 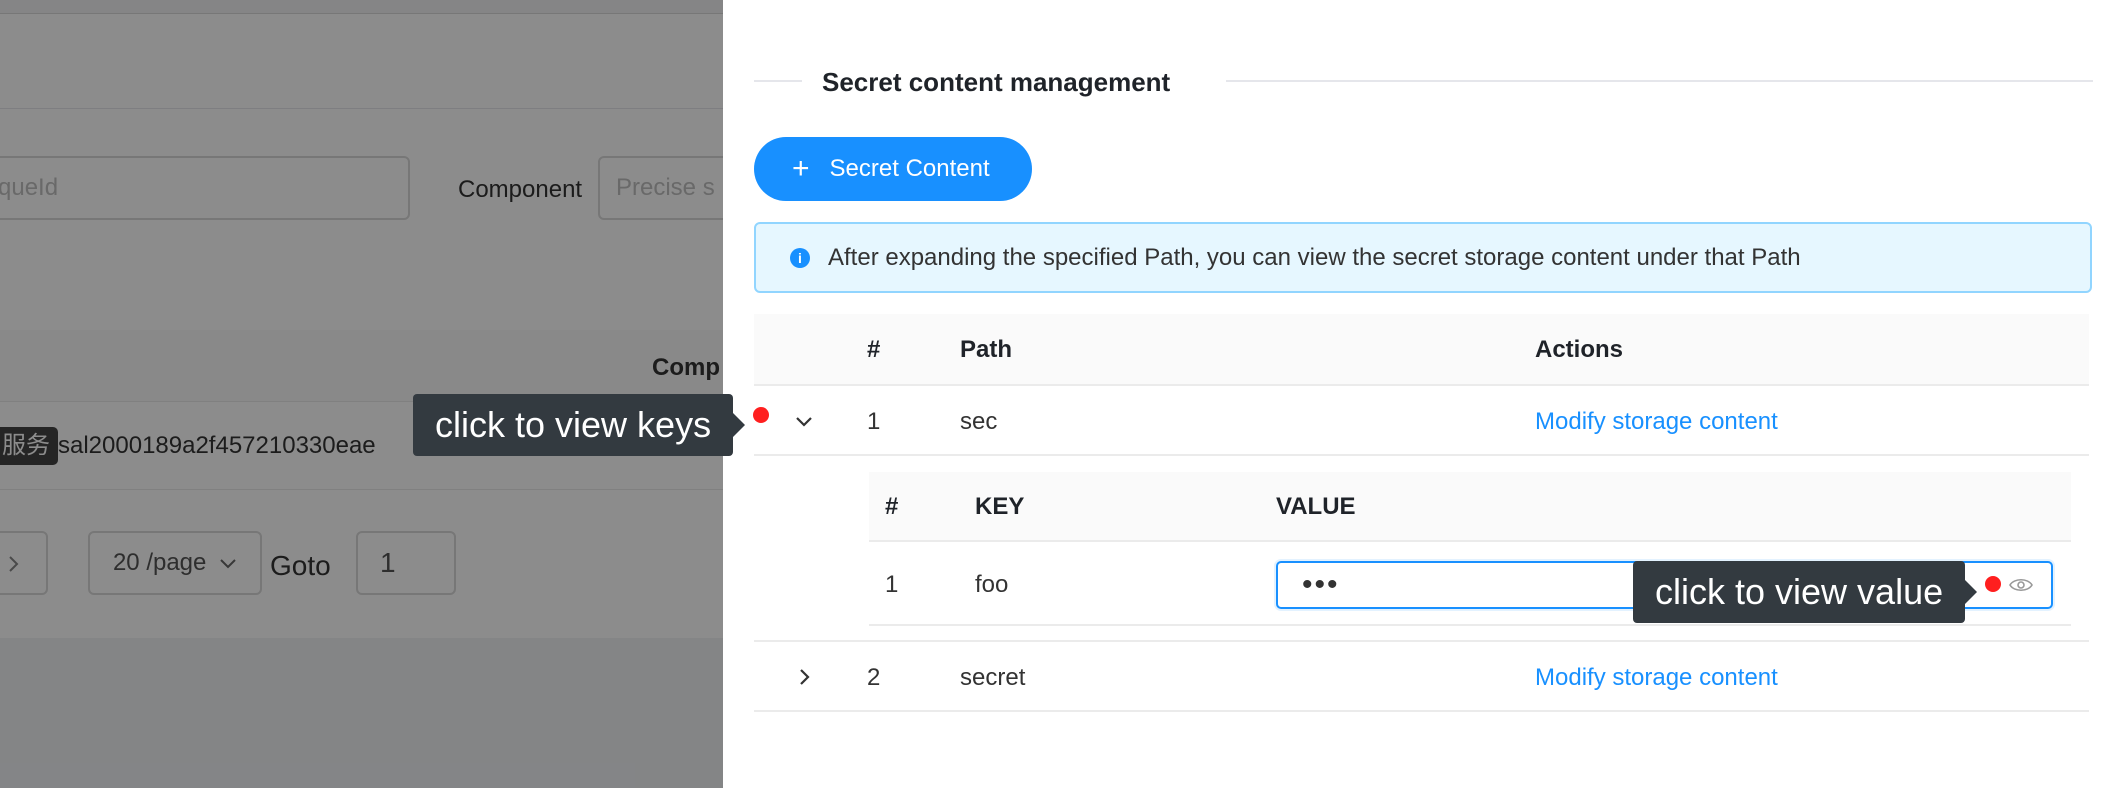 What do you see at coordinates (892, 506) in the screenshot?
I see `nested-header-index: #` at bounding box center [892, 506].